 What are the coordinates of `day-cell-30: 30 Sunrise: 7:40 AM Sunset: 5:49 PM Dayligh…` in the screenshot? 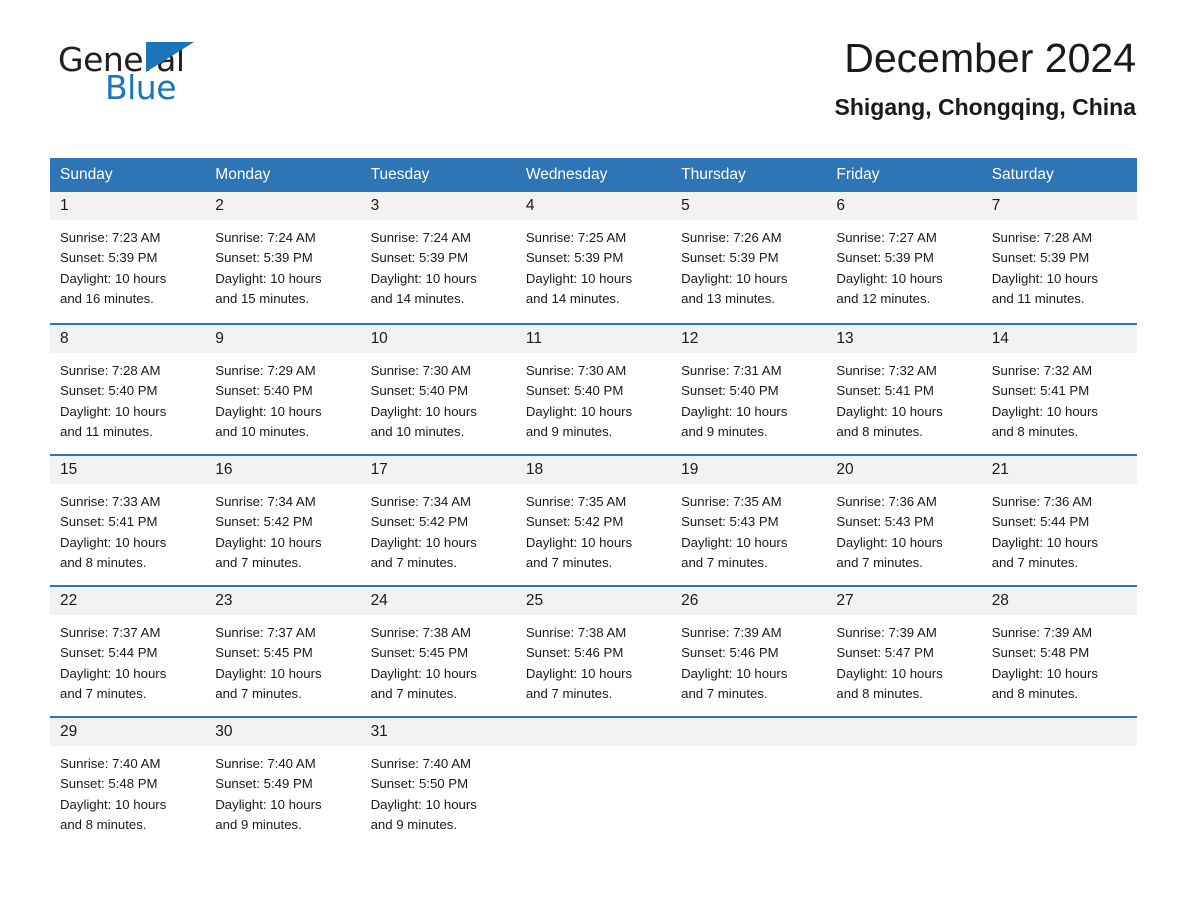 It's located at (283, 781).